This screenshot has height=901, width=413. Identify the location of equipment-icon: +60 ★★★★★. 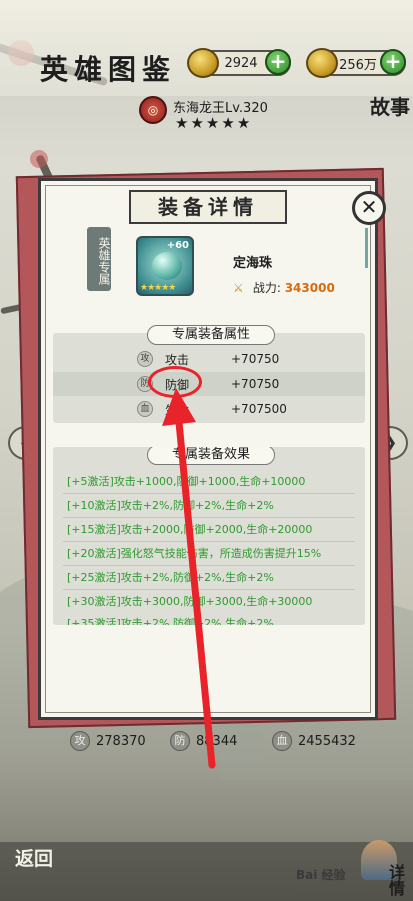
(165, 266).